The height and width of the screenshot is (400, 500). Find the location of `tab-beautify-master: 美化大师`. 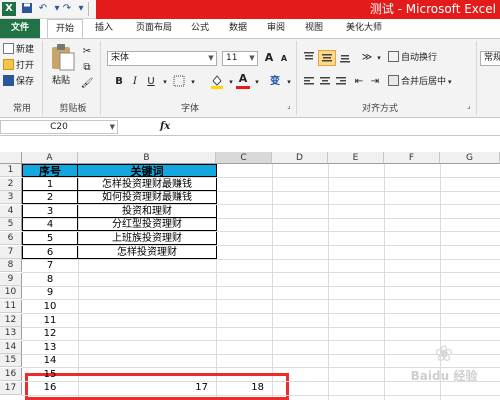

tab-beautify-master: 美化大师 is located at coordinates (364, 28).